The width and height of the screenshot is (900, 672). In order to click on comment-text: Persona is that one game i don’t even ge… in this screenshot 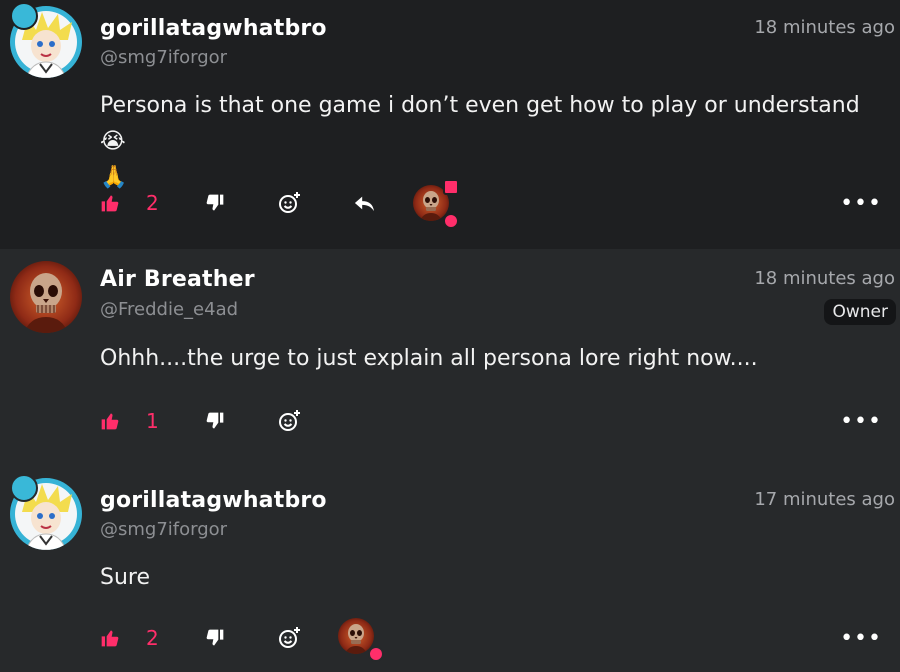, I will do `click(480, 123)`.